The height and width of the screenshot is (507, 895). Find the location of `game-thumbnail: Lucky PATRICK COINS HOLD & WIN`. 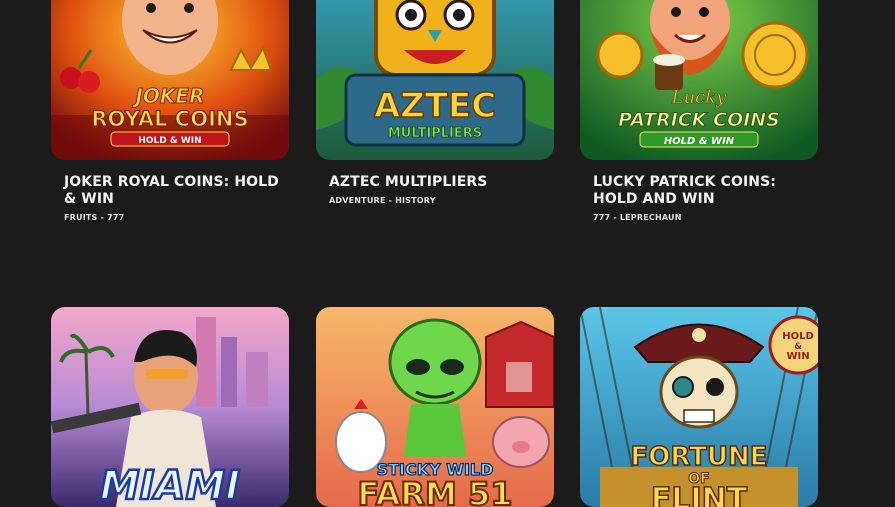

game-thumbnail: Lucky PATRICK COINS HOLD & WIN is located at coordinates (699, 80).